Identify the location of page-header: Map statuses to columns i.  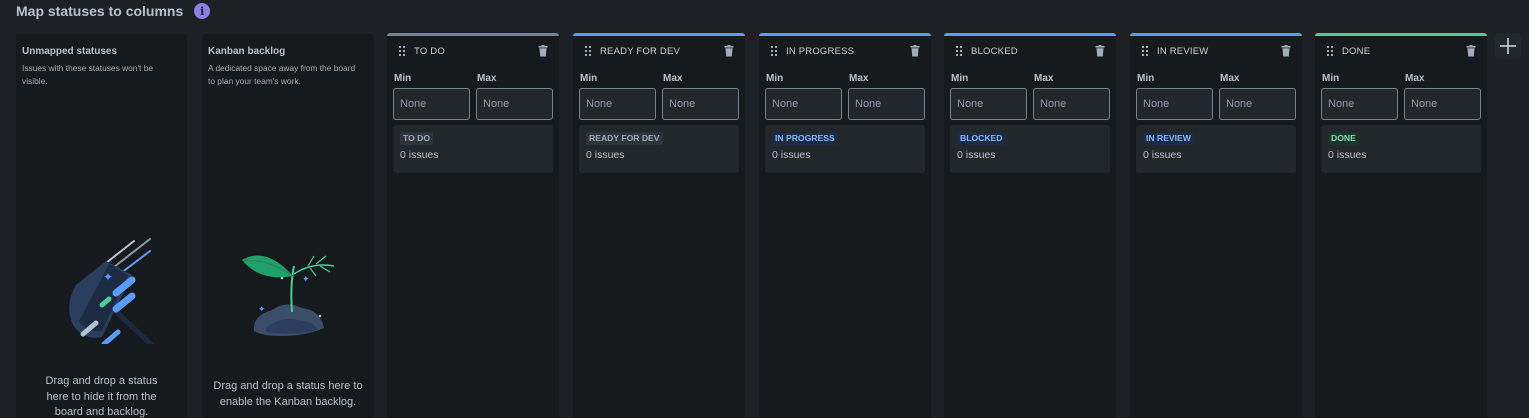
(113, 11).